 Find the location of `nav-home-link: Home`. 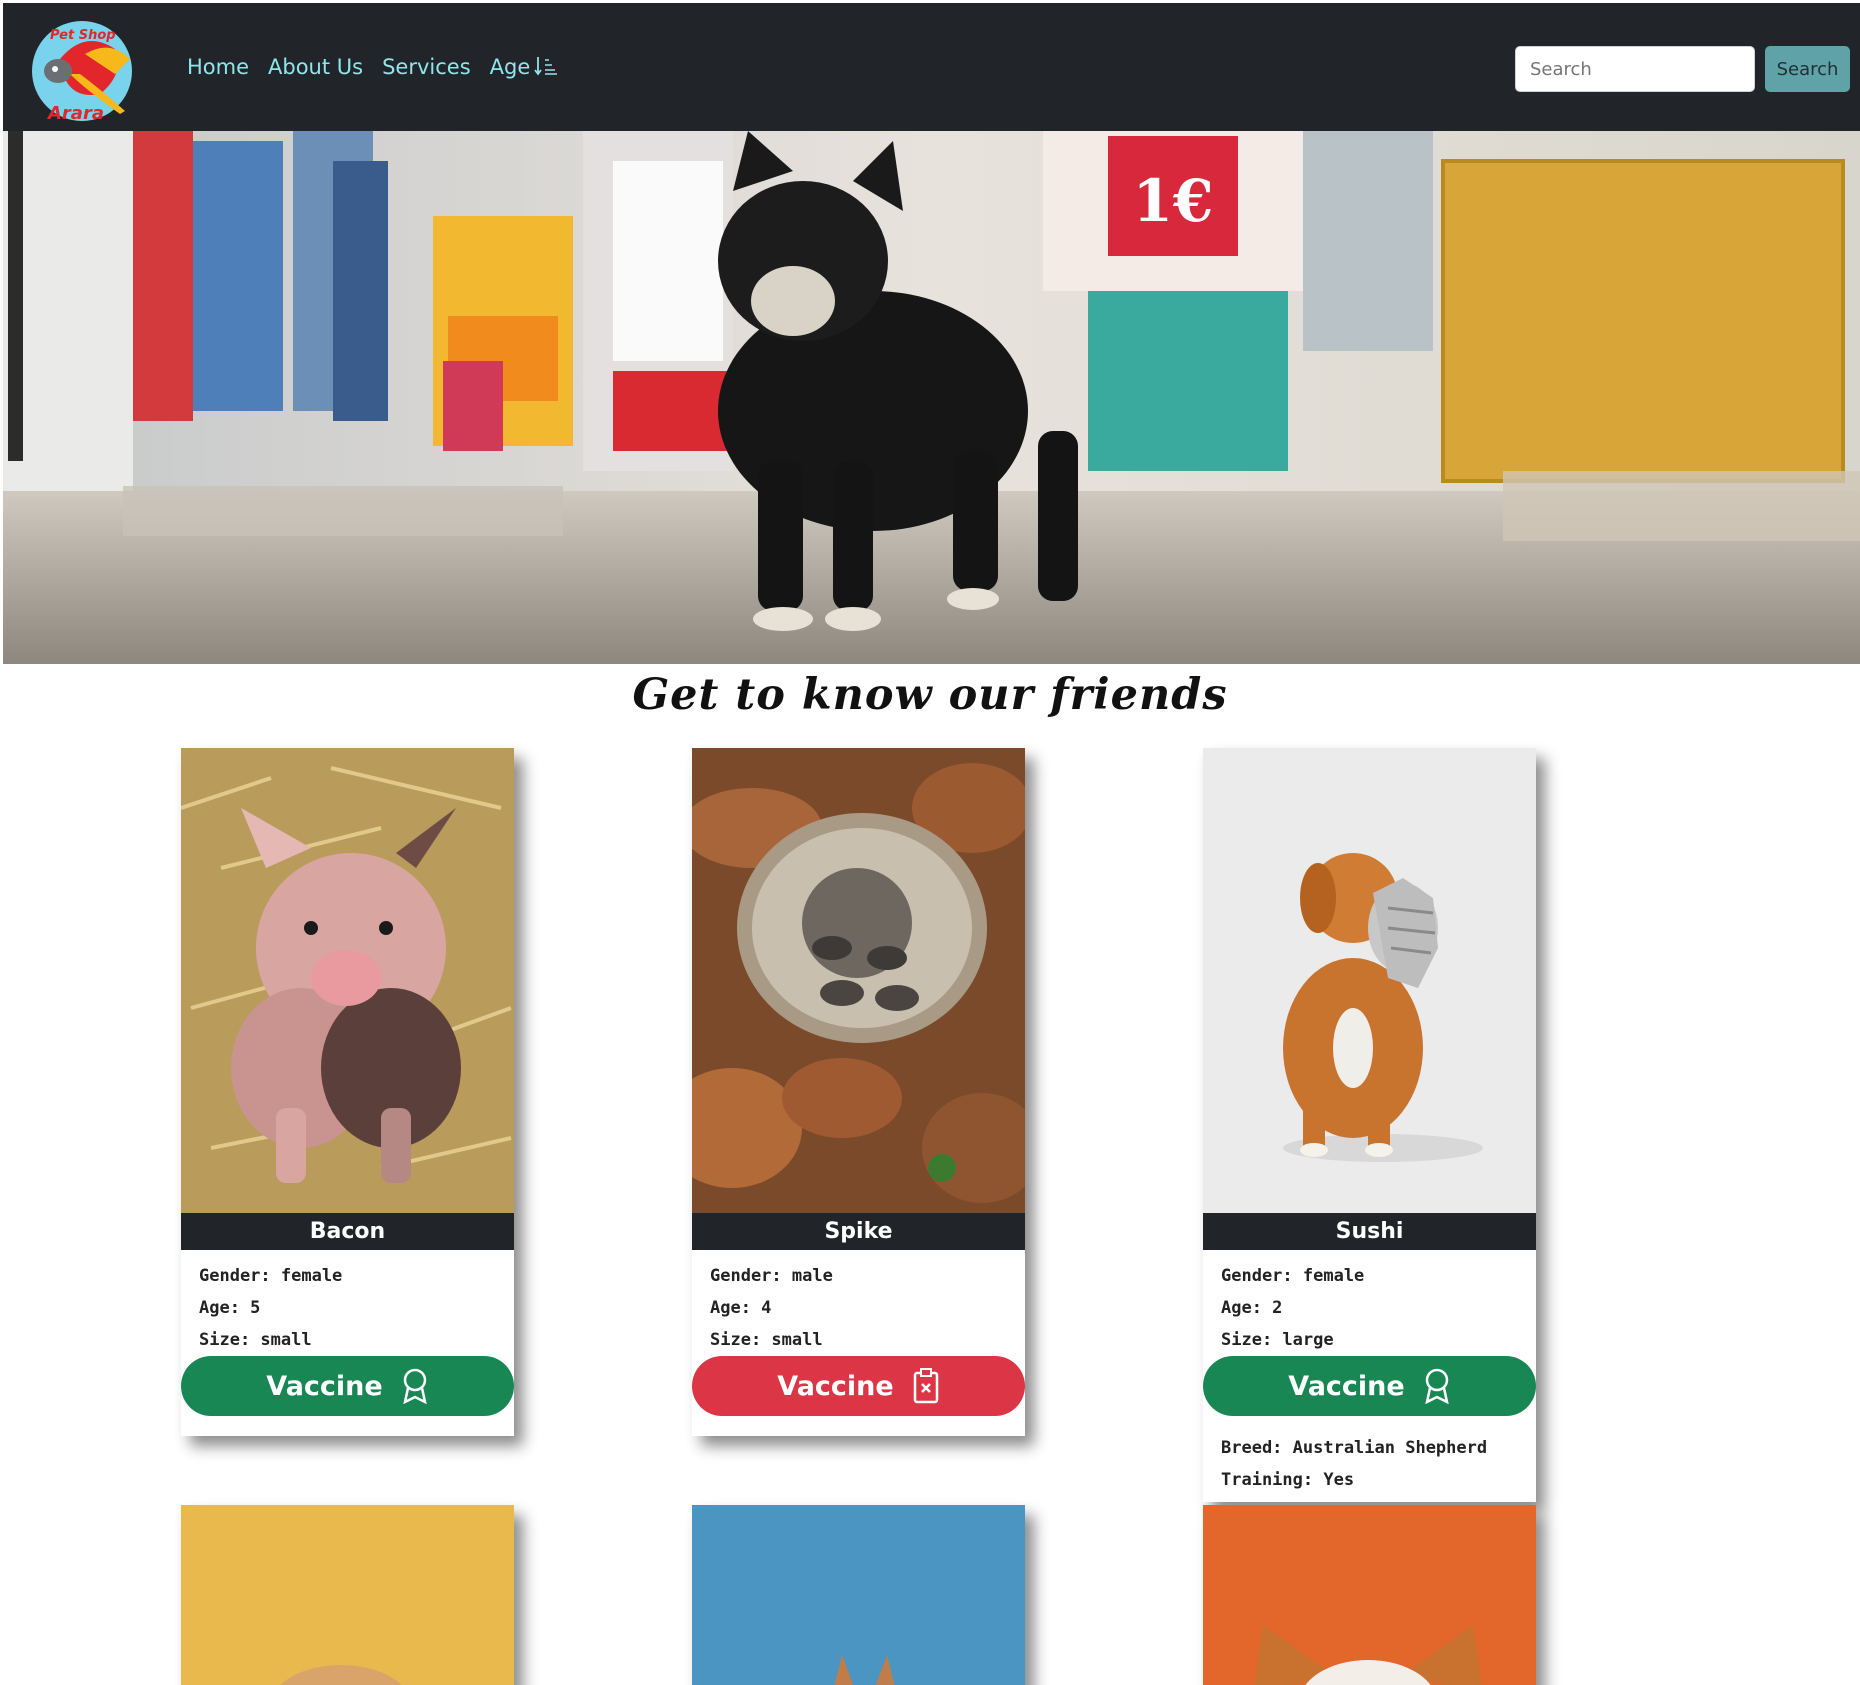

nav-home-link: Home is located at coordinates (218, 67).